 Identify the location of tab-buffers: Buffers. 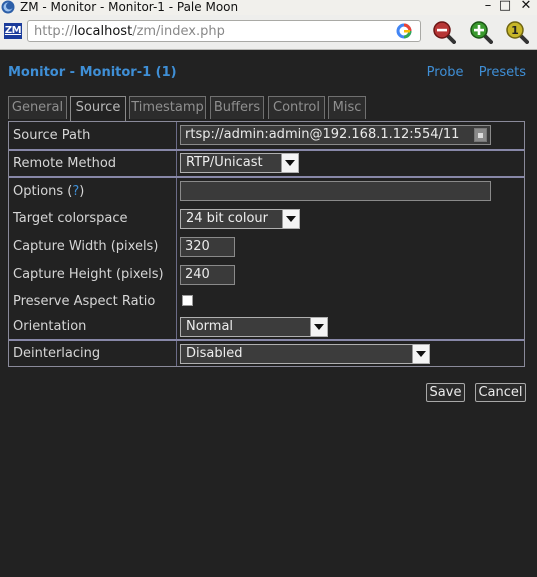
(237, 107).